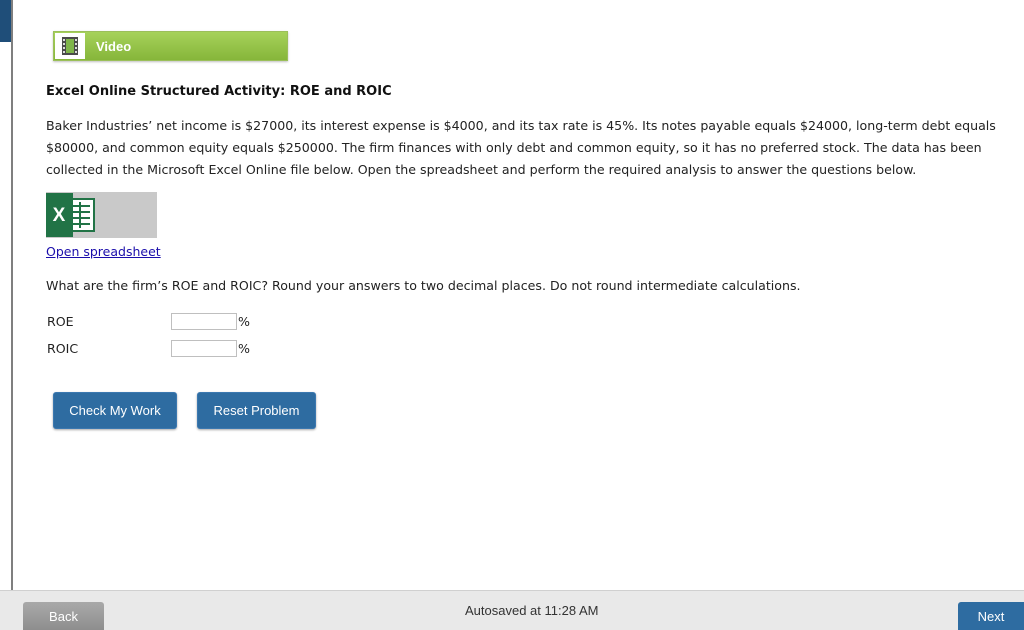 The image size is (1024, 630). What do you see at coordinates (244, 348) in the screenshot?
I see `roic-unit: %` at bounding box center [244, 348].